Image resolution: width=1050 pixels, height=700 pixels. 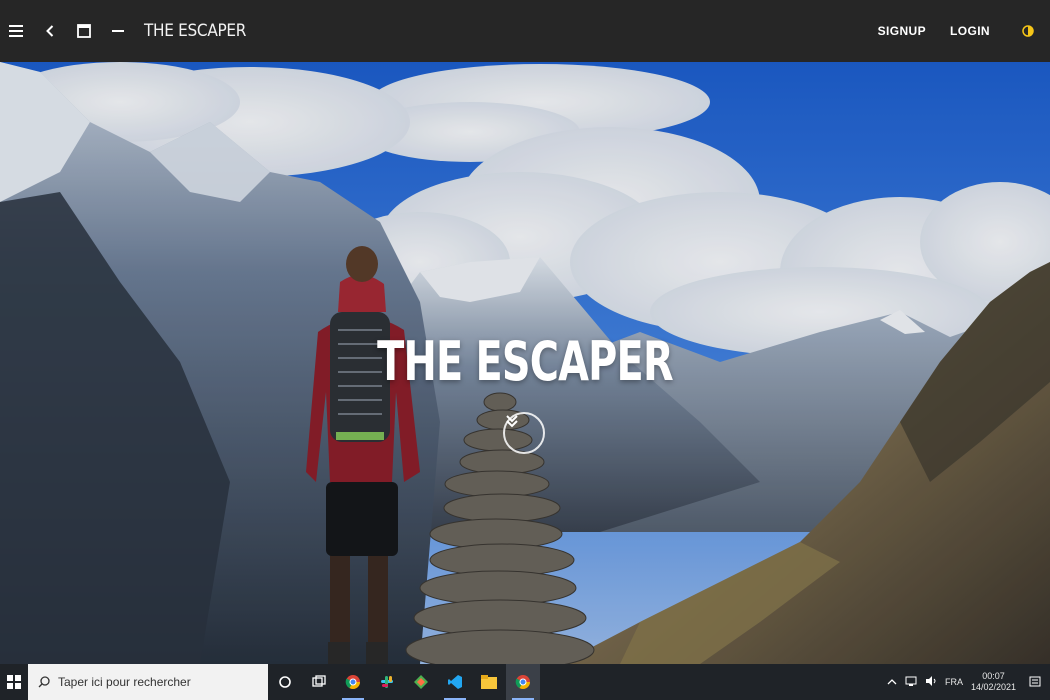 What do you see at coordinates (892, 682) in the screenshot?
I see `chevron-up-icon` at bounding box center [892, 682].